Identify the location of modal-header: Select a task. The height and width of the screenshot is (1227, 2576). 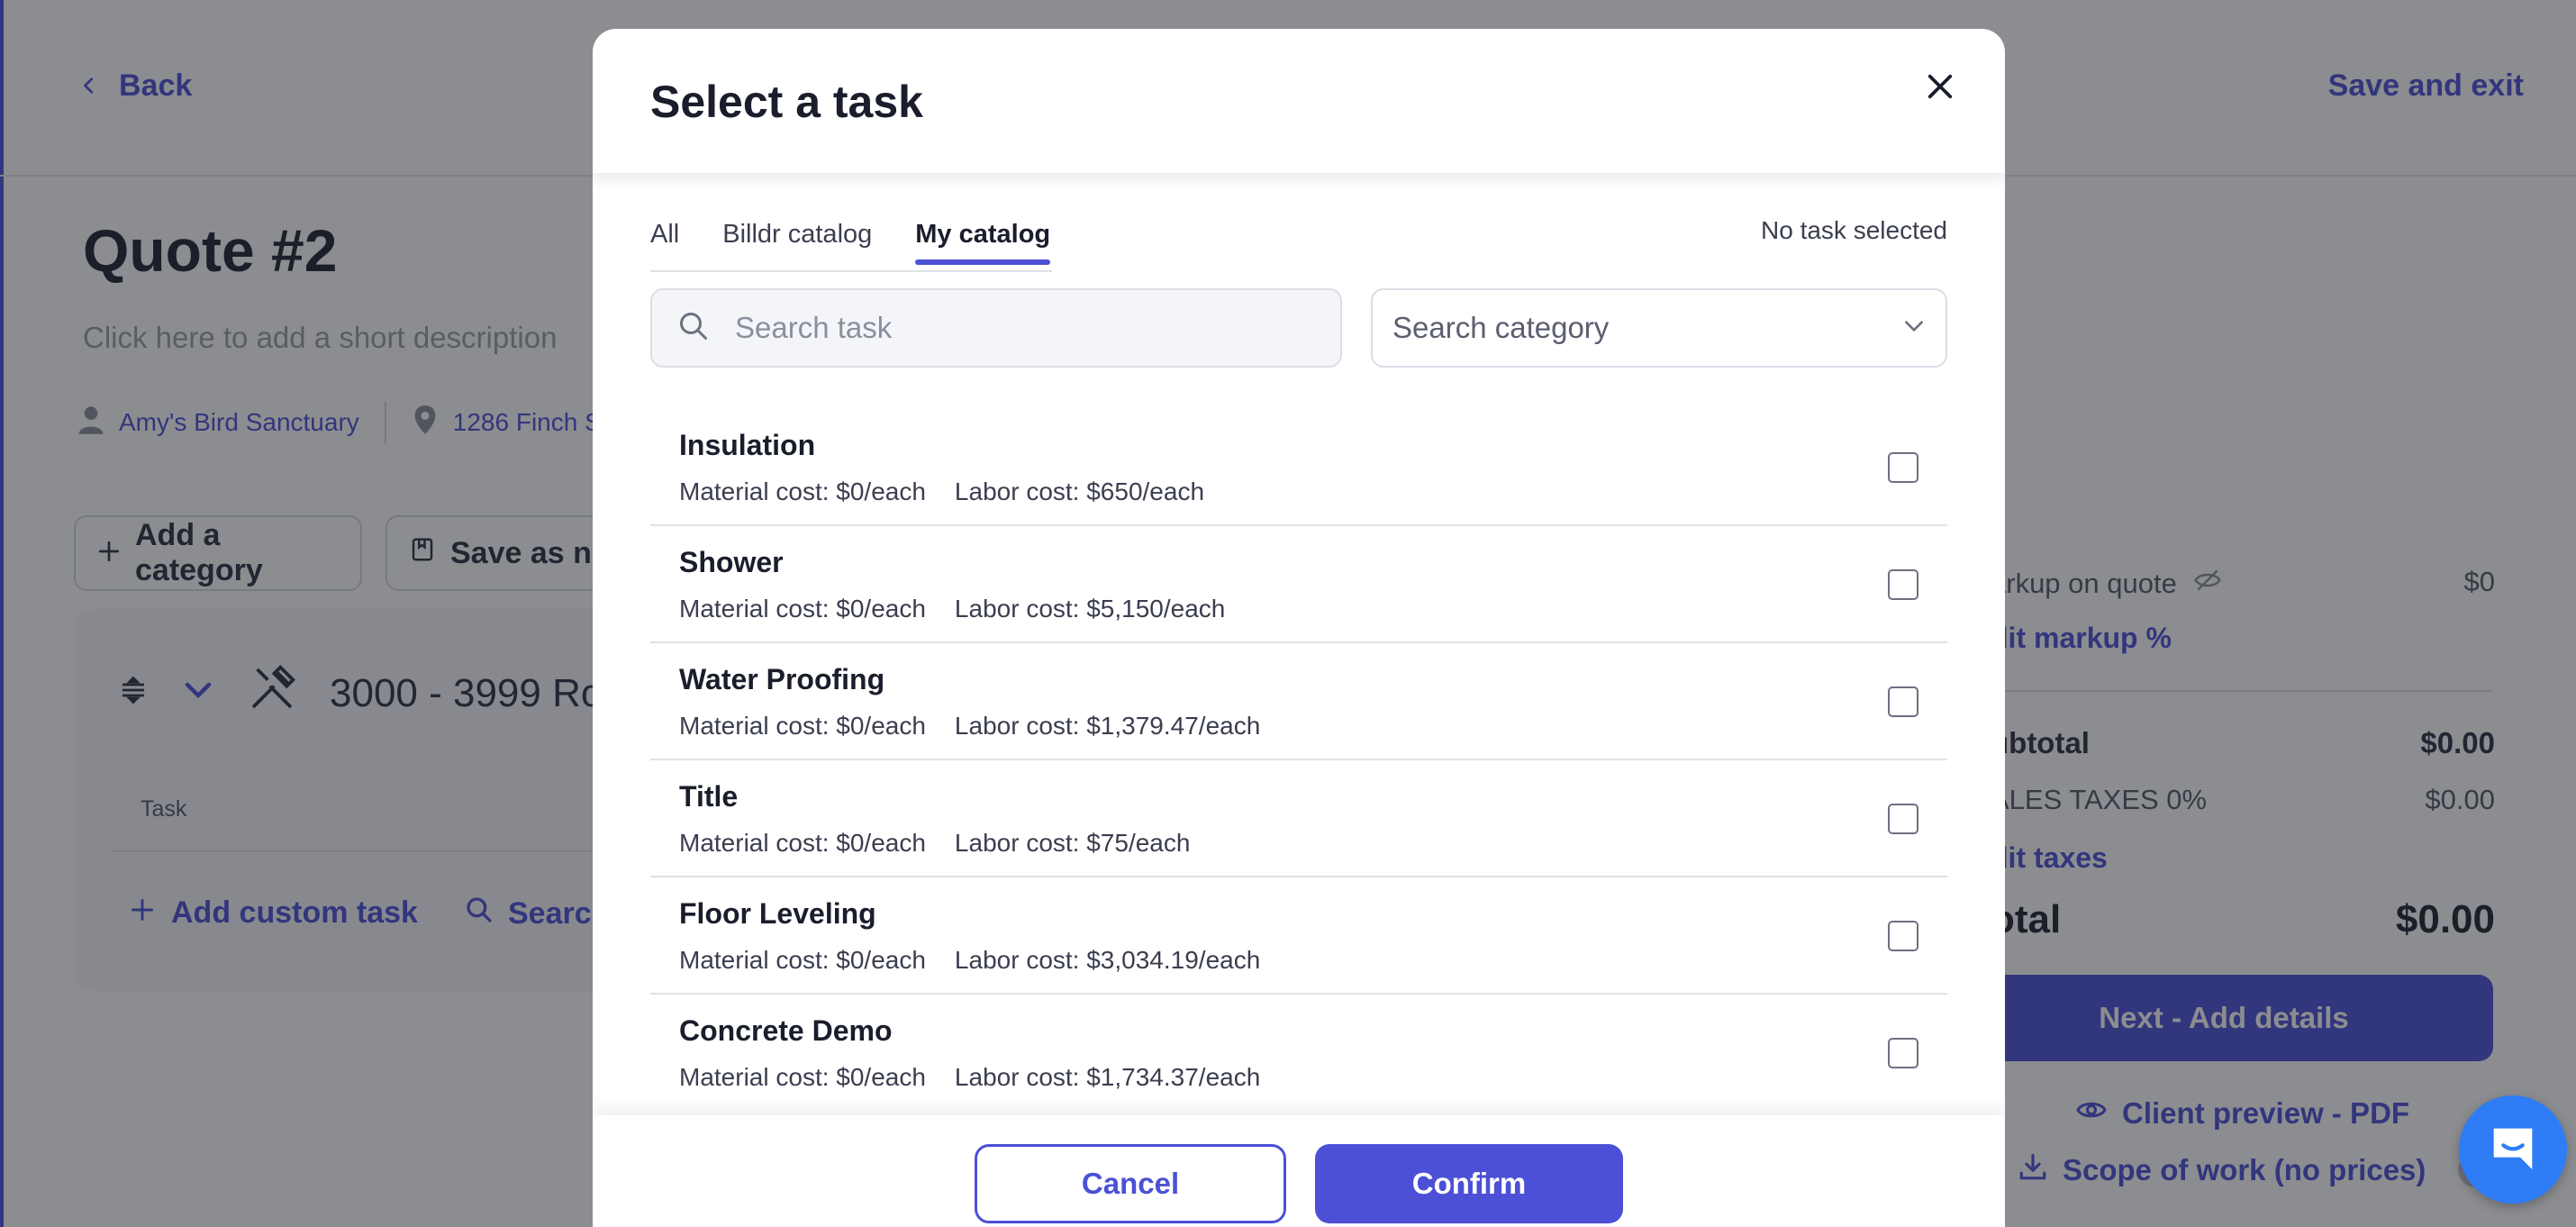
(1299, 101).